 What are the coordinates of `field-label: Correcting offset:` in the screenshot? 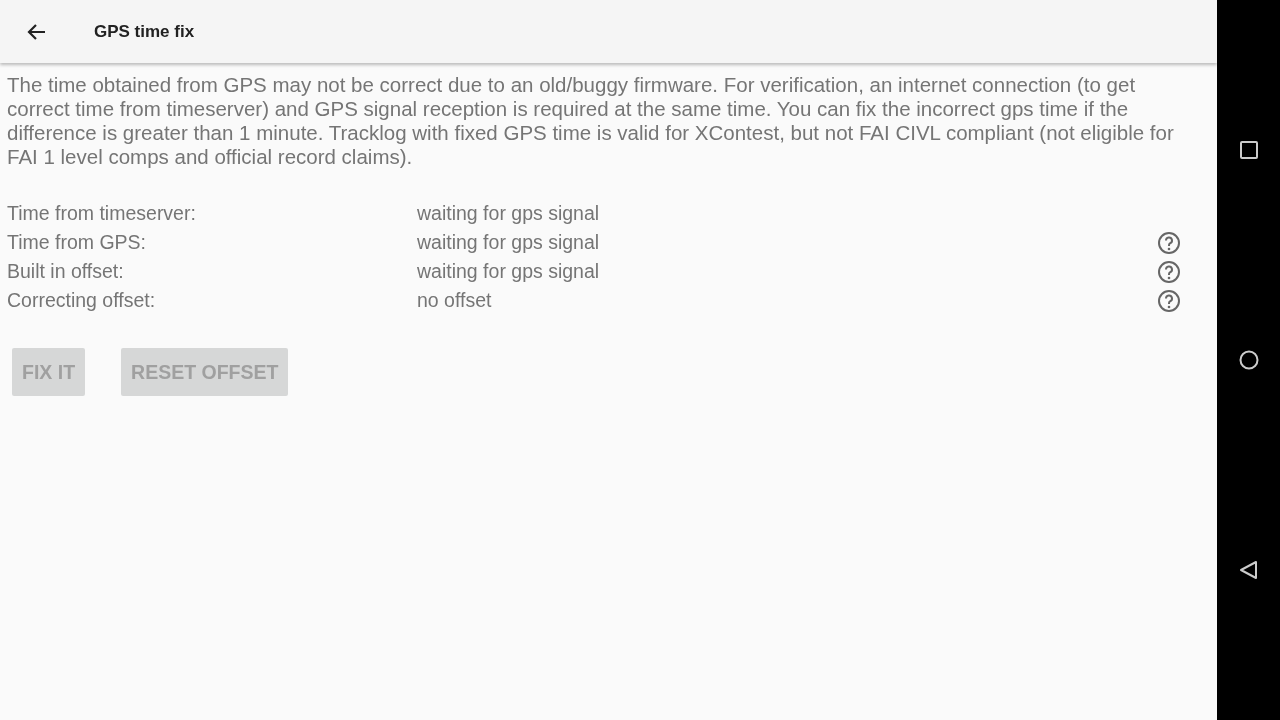 It's located at (82, 300).